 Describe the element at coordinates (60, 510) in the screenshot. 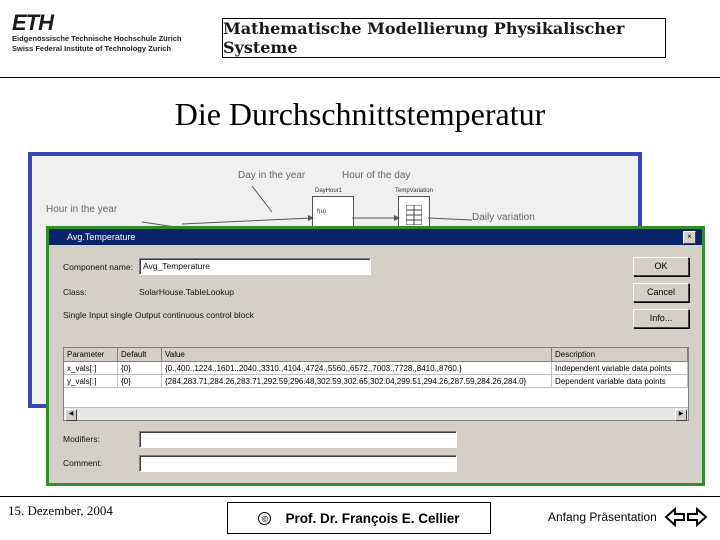

I see `footer-date: 15. Dezember, 2004` at that location.